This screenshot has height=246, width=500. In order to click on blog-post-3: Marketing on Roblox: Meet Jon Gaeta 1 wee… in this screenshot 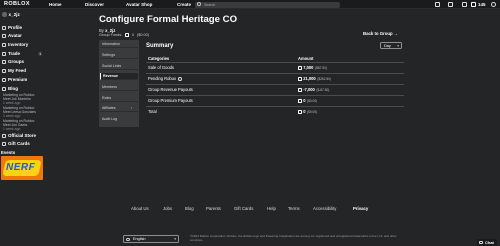, I will do `click(23, 125)`.